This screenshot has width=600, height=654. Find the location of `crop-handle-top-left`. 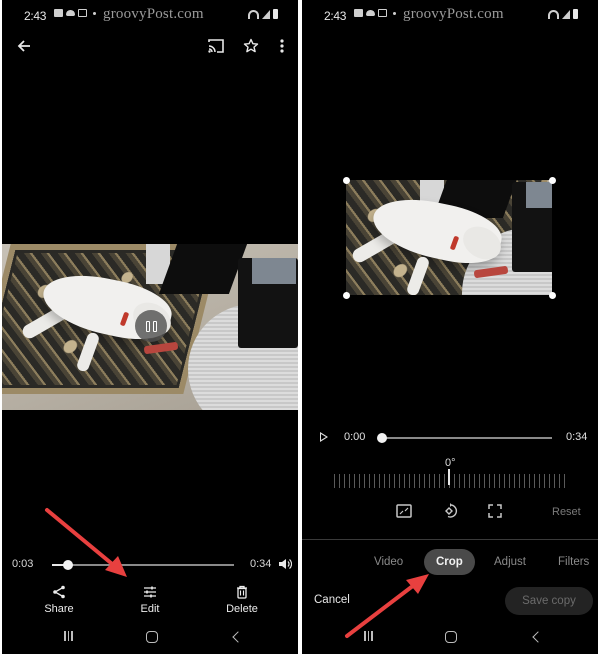

crop-handle-top-left is located at coordinates (346, 180).